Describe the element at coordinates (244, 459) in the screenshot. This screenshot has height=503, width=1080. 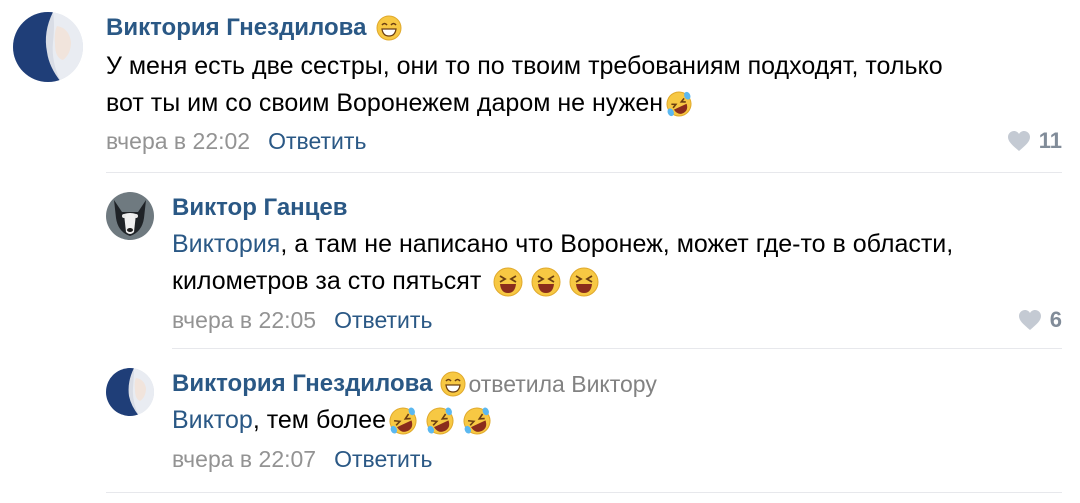
I see `comment-time: вчера в 22:07` at that location.